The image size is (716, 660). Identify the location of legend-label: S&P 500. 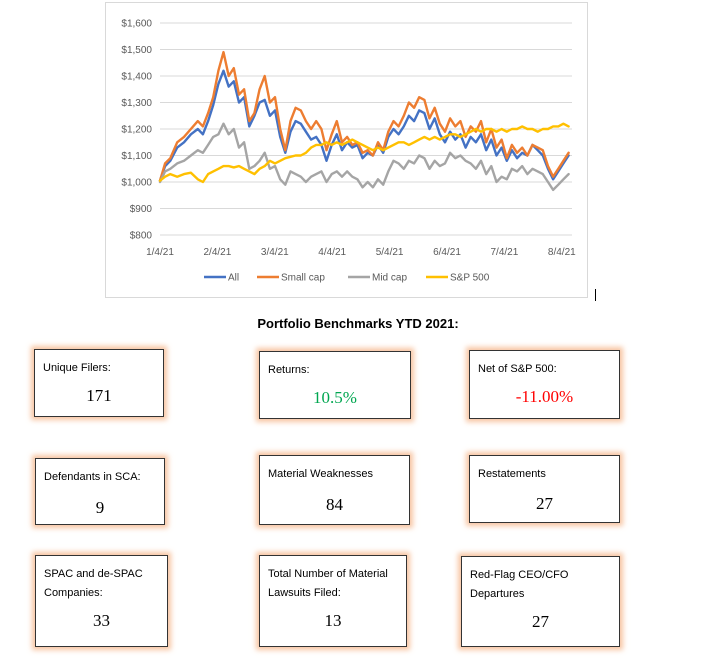
(470, 278).